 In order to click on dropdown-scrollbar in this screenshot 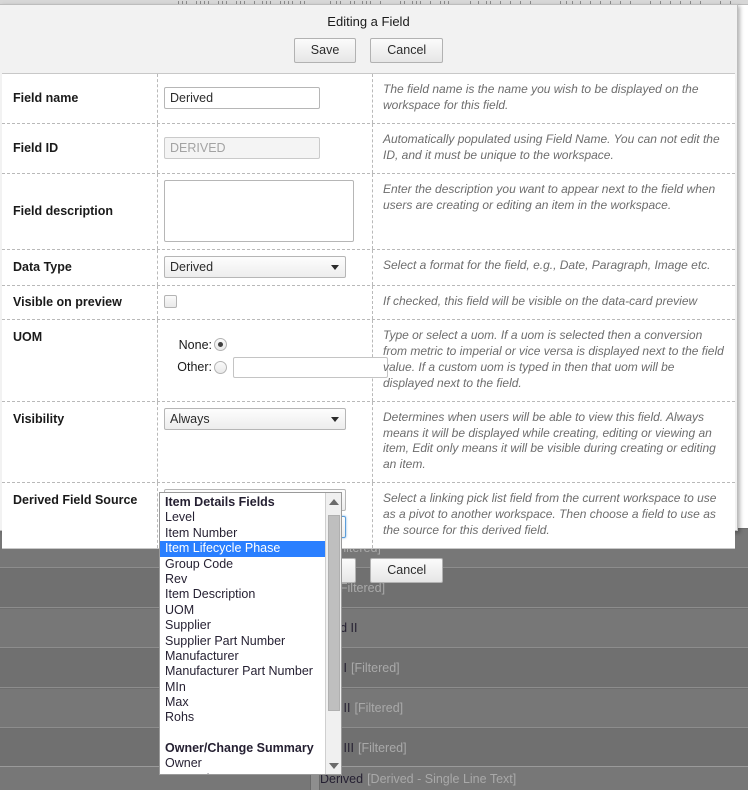, I will do `click(333, 633)`.